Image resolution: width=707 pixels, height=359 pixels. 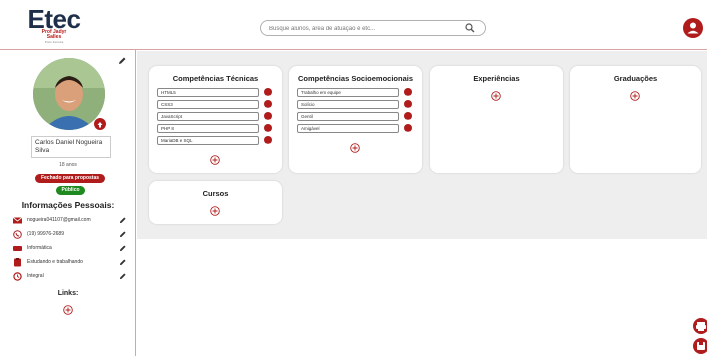 What do you see at coordinates (496, 96) in the screenshot?
I see `add-experiencia-plus-icon` at bounding box center [496, 96].